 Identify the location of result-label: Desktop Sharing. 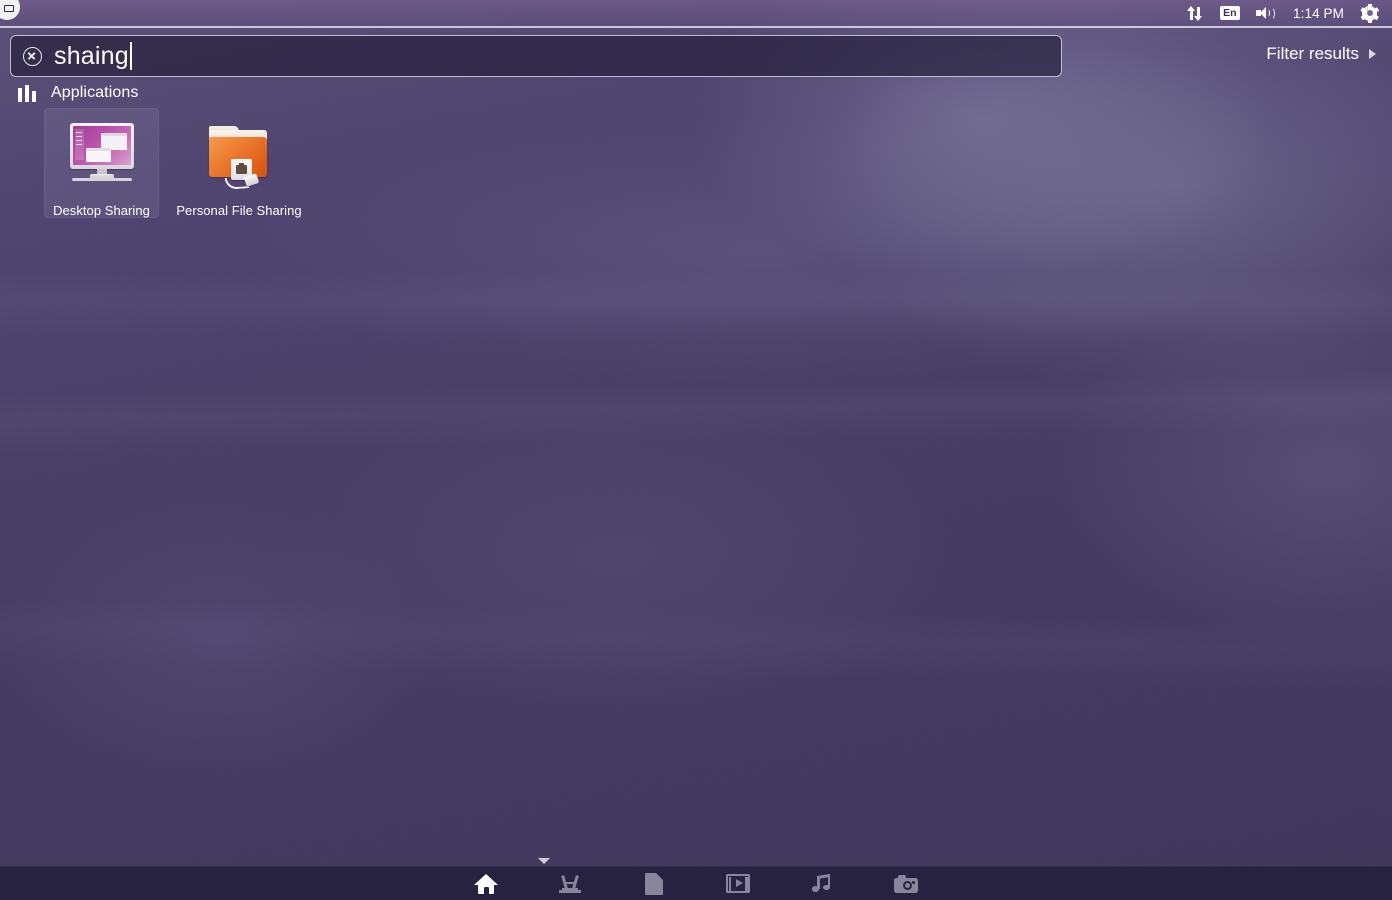
(101, 210).